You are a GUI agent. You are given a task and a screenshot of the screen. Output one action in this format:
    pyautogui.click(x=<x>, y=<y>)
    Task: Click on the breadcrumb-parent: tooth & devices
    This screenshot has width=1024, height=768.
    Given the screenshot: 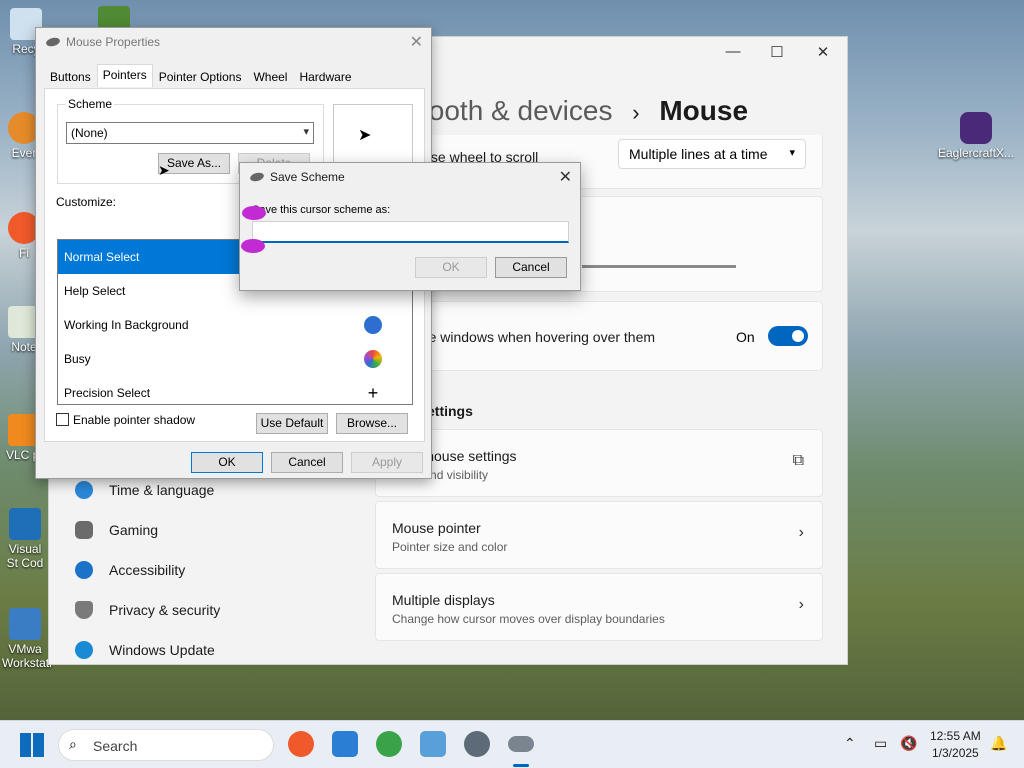 What is the action you would take?
    pyautogui.click(x=516, y=110)
    